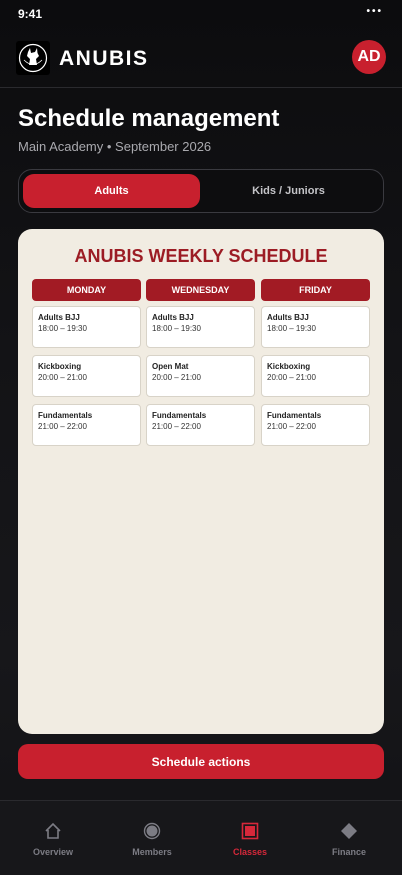 This screenshot has width=402, height=875. What do you see at coordinates (250, 852) in the screenshot?
I see `nav-label: Classes` at bounding box center [250, 852].